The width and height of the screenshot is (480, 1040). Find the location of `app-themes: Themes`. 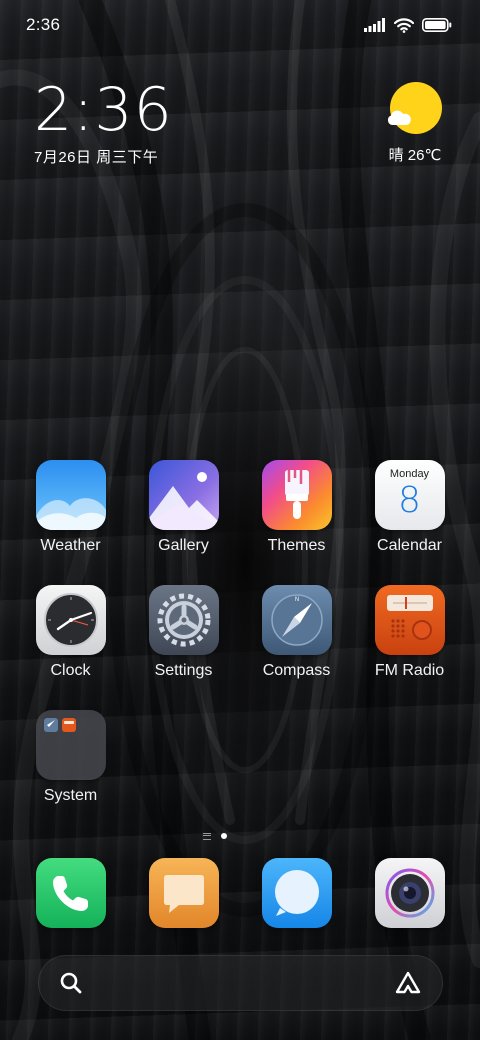

app-themes: Themes is located at coordinates (296, 507).